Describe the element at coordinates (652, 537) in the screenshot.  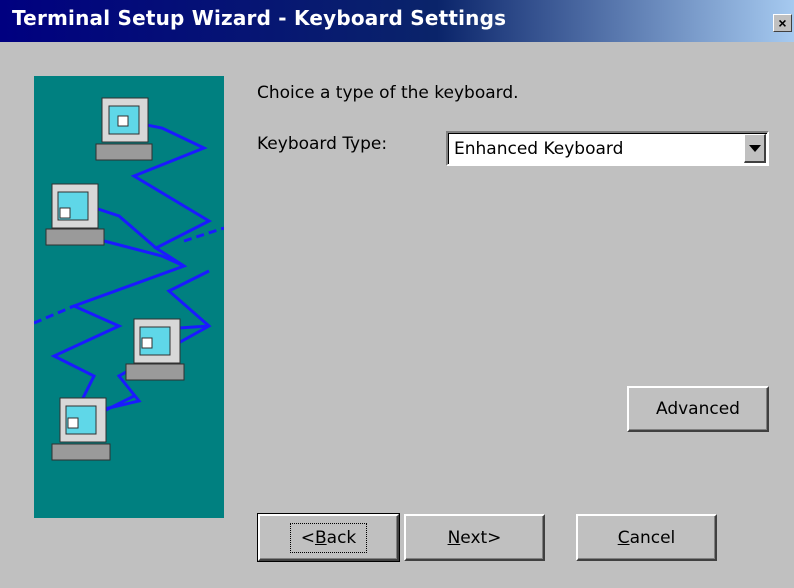
I see `cancel-label-rest: ancel` at that location.